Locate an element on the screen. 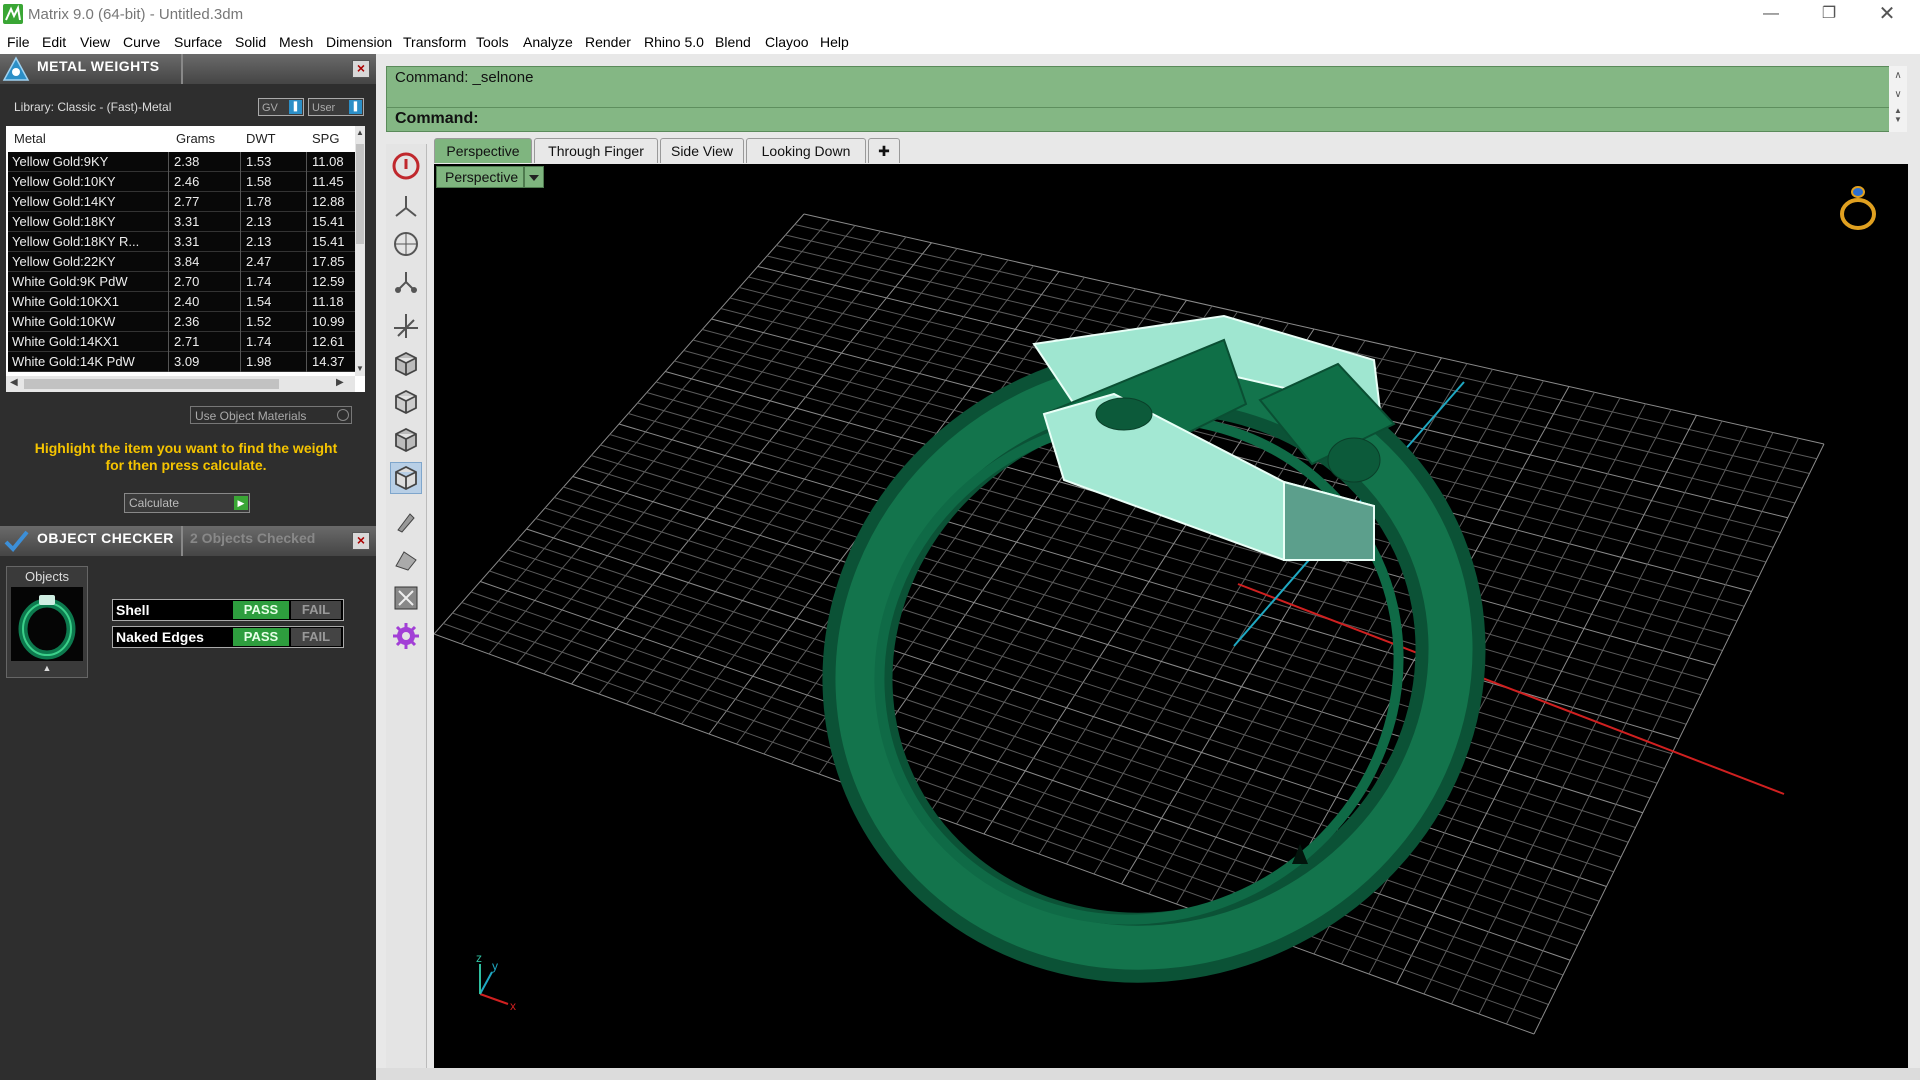  menu-surface: Surface is located at coordinates (198, 42).